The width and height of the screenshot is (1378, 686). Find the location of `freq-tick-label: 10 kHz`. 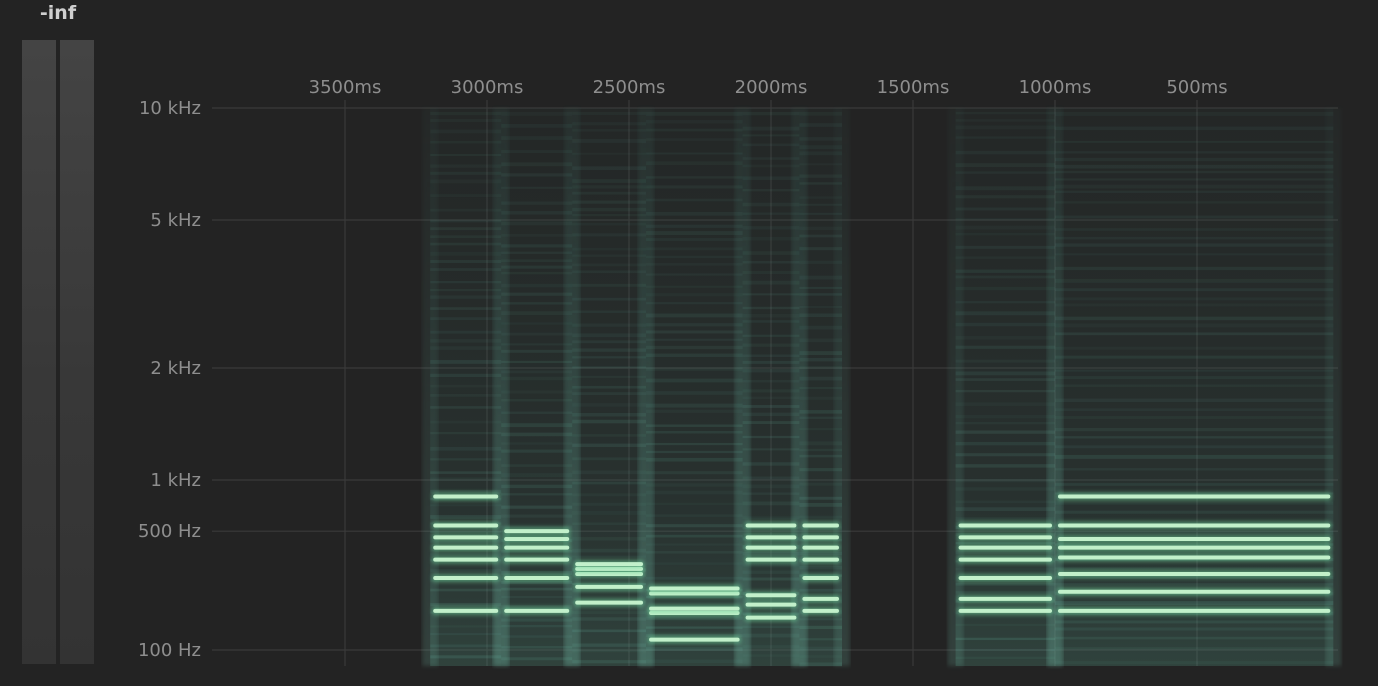

freq-tick-label: 10 kHz is located at coordinates (170, 108).